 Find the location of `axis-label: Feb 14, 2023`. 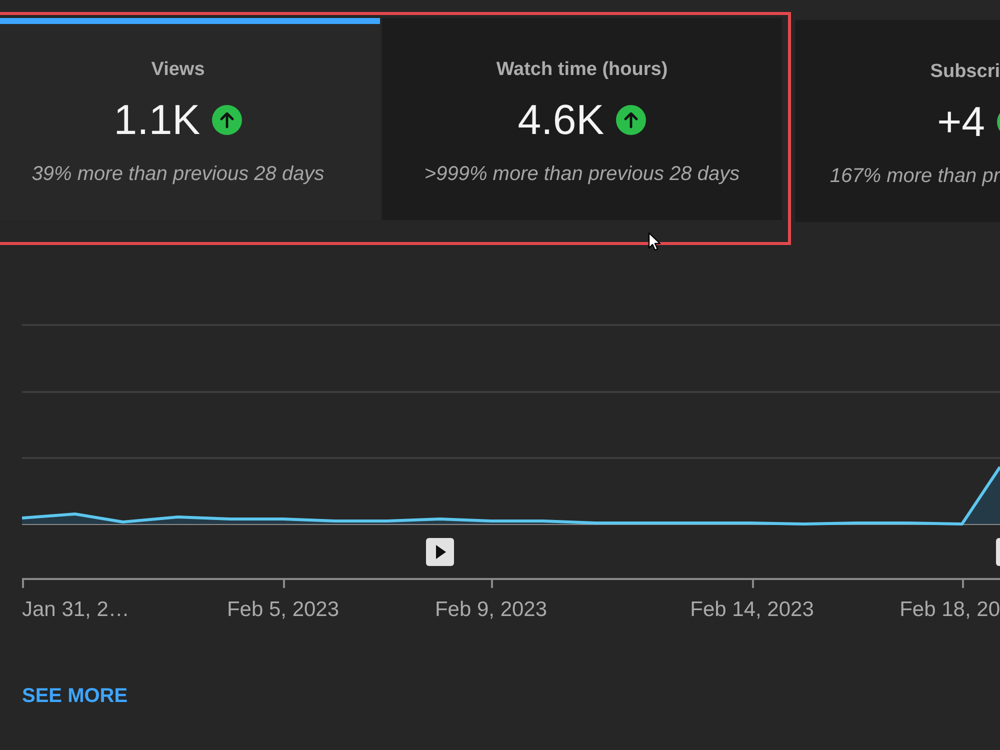

axis-label: Feb 14, 2023 is located at coordinates (752, 610).